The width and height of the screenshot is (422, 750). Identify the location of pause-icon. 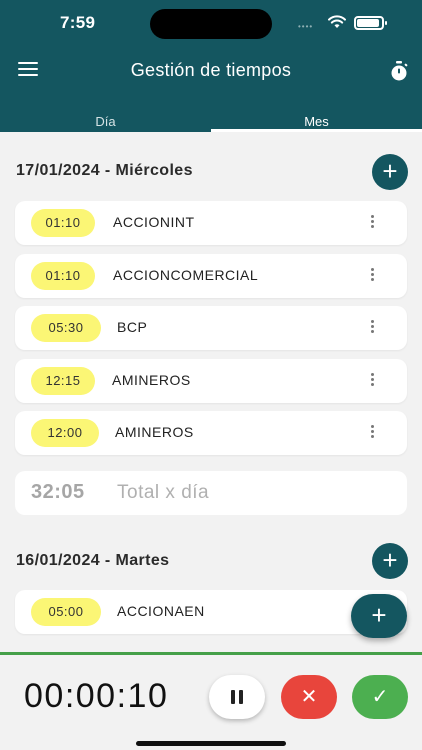
(233, 697).